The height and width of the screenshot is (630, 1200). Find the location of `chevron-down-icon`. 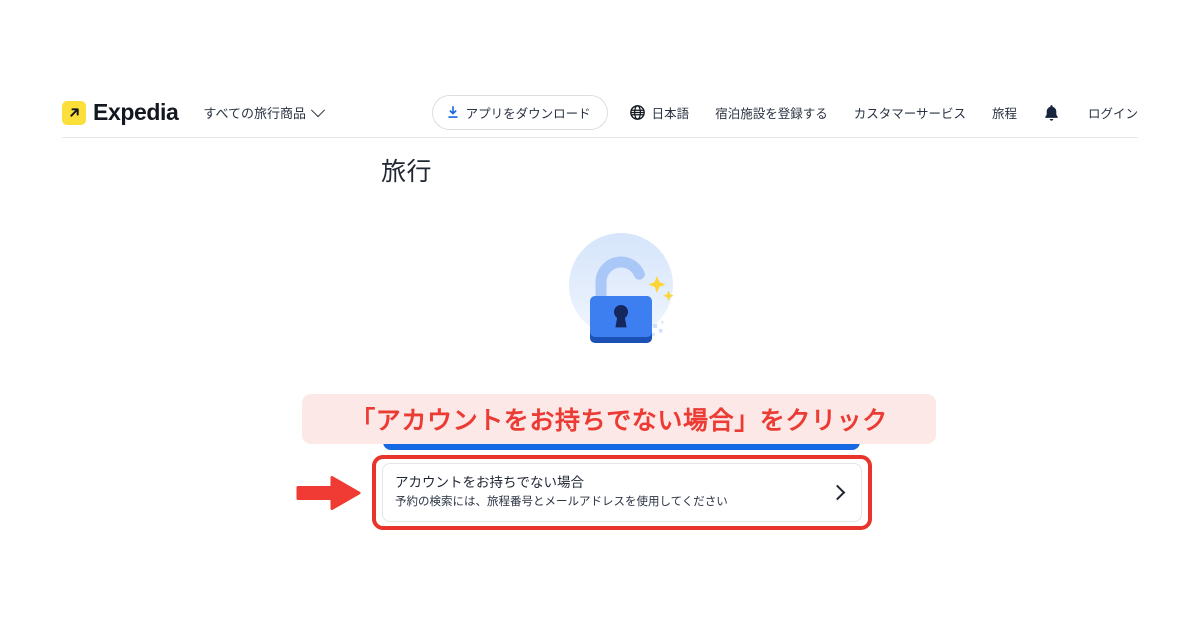

chevron-down-icon is located at coordinates (318, 109).